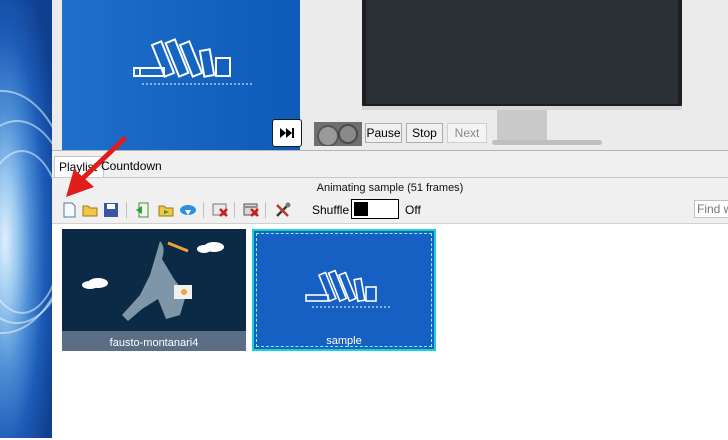 The image size is (728, 440). I want to click on item-caption: sample, so click(344, 341).